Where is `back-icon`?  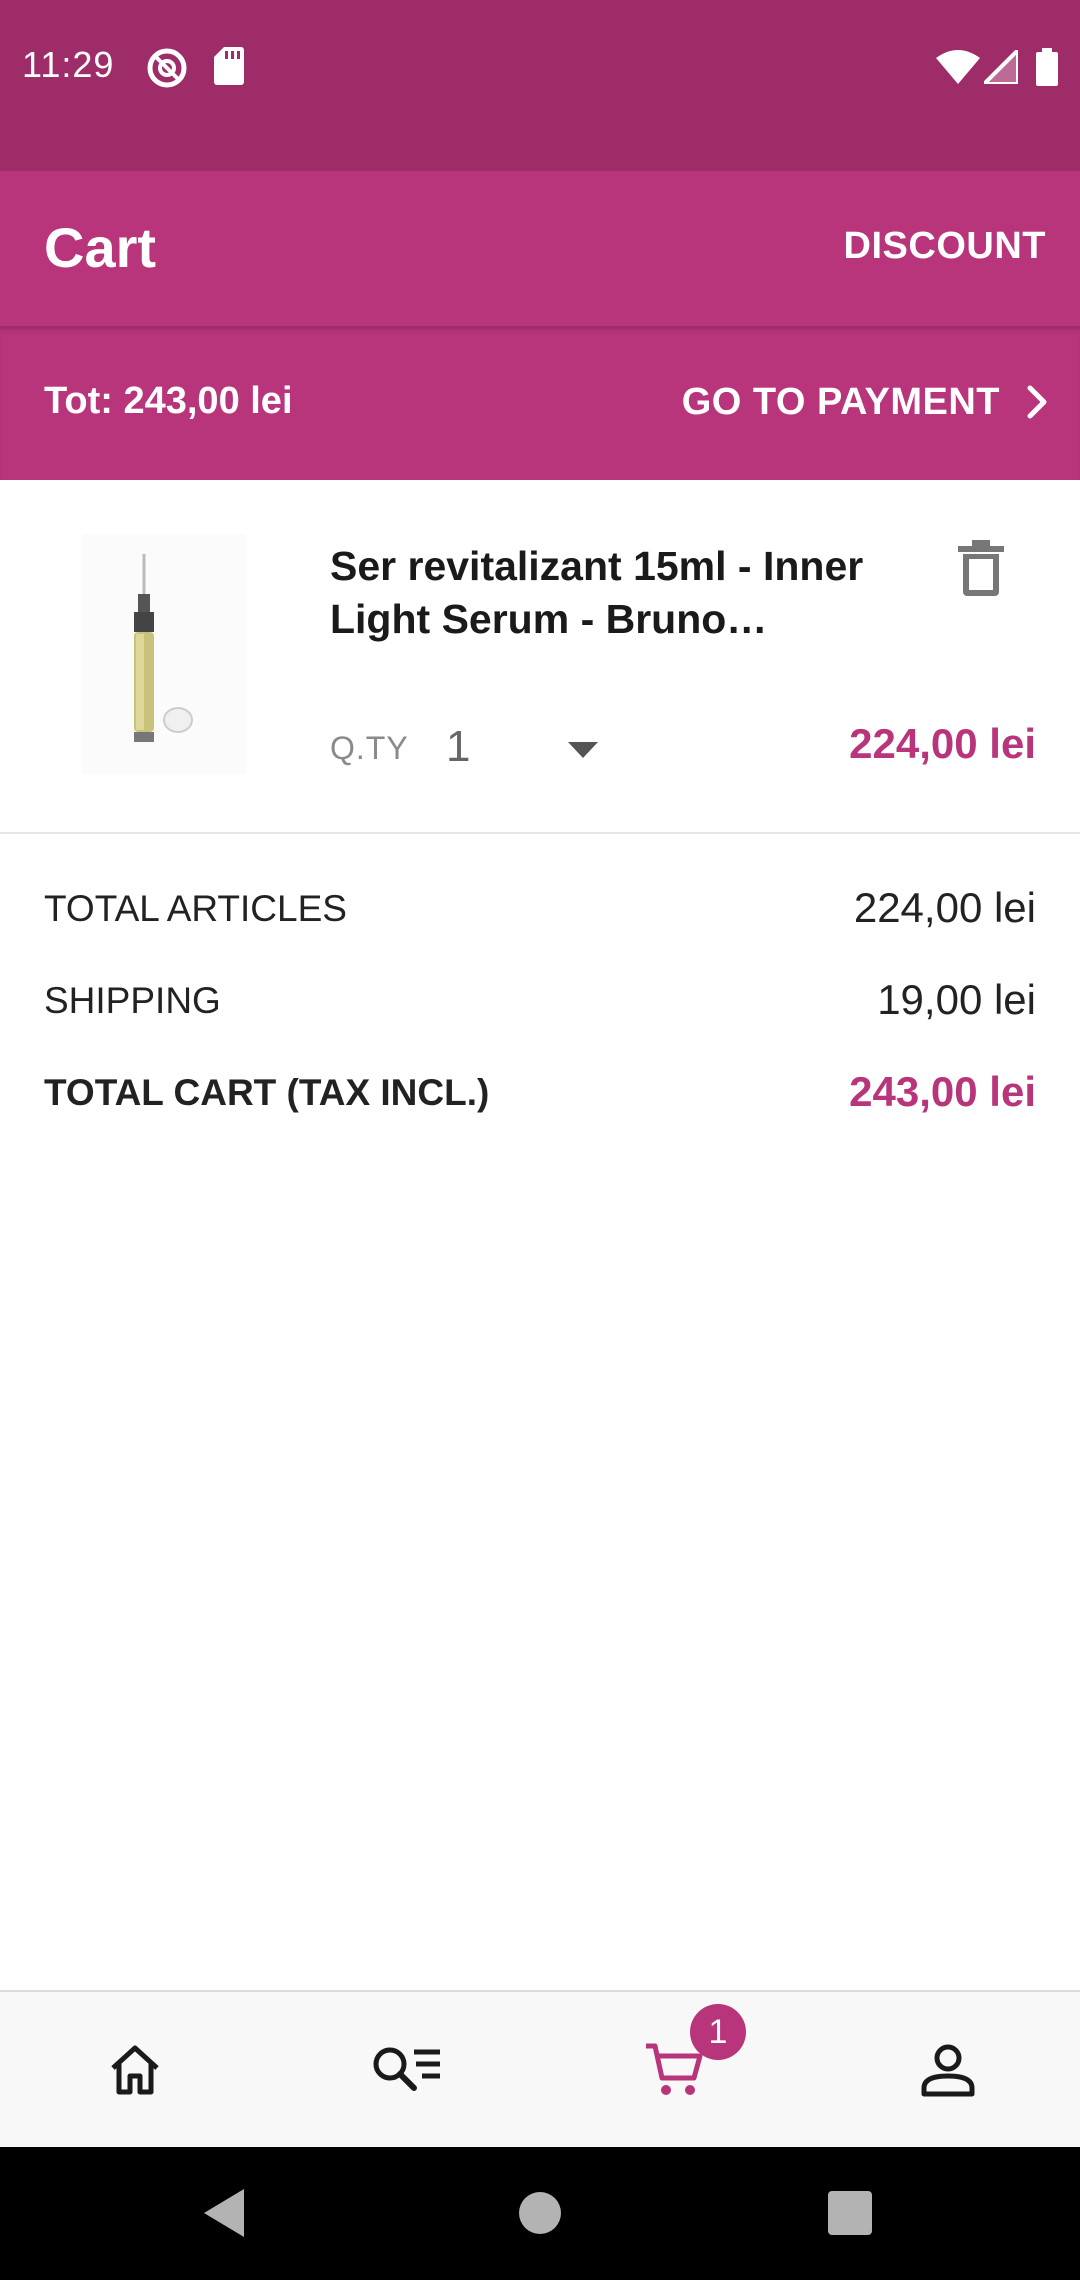
back-icon is located at coordinates (224, 2215).